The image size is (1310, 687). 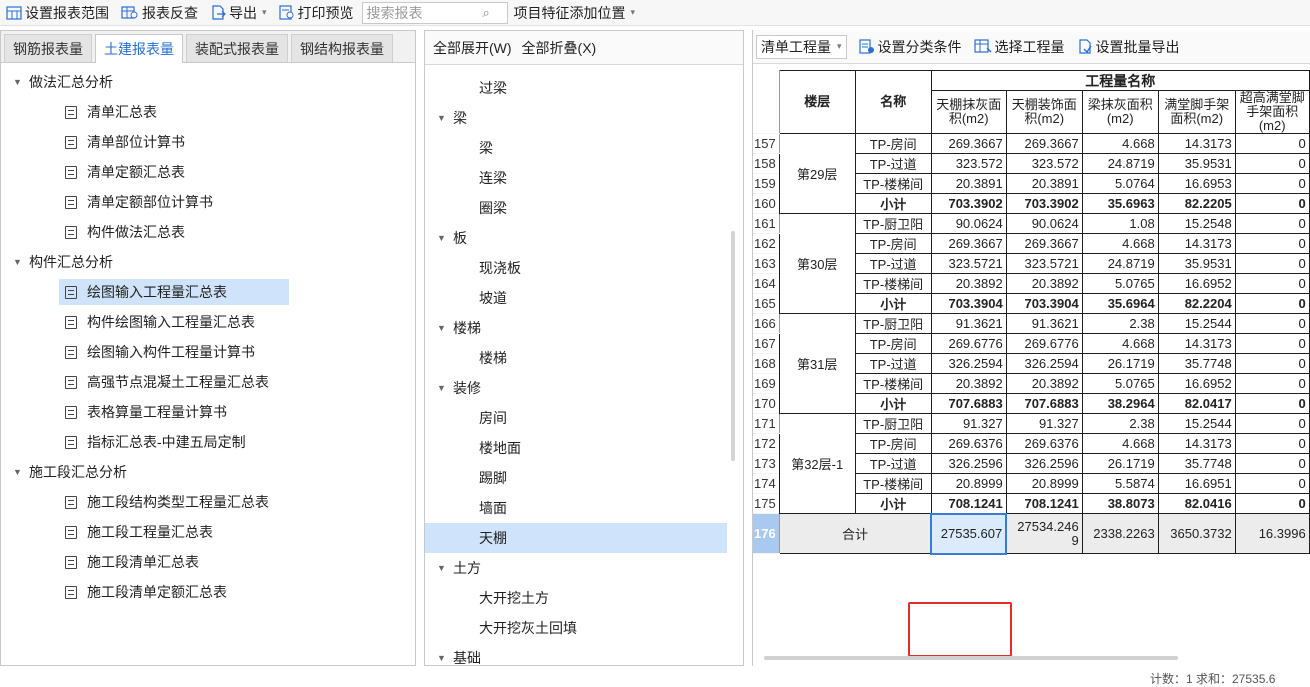 I want to click on tree-item: 施工段工程量汇总表, so click(x=208, y=532).